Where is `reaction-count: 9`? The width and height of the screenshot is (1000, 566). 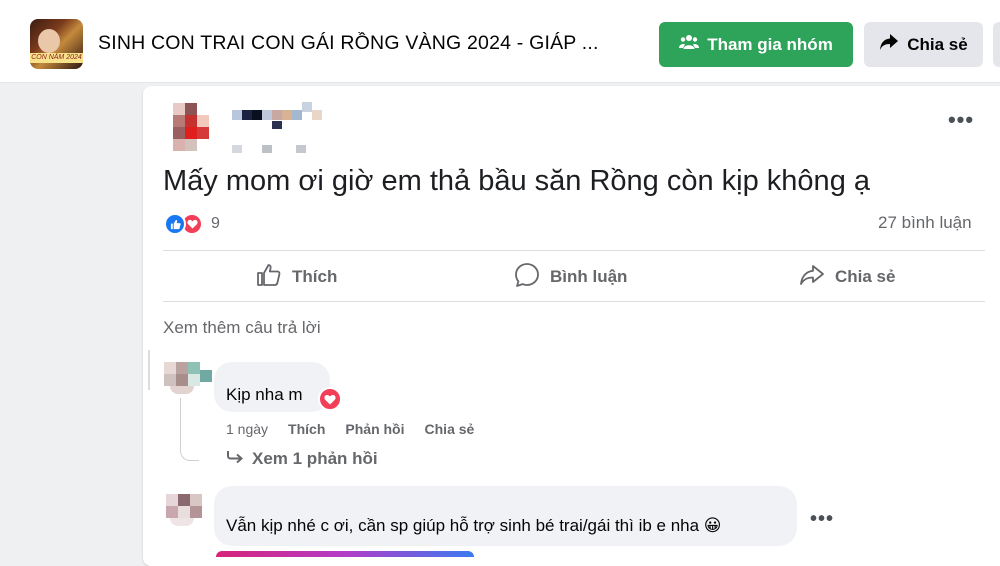
reaction-count: 9 is located at coordinates (215, 223).